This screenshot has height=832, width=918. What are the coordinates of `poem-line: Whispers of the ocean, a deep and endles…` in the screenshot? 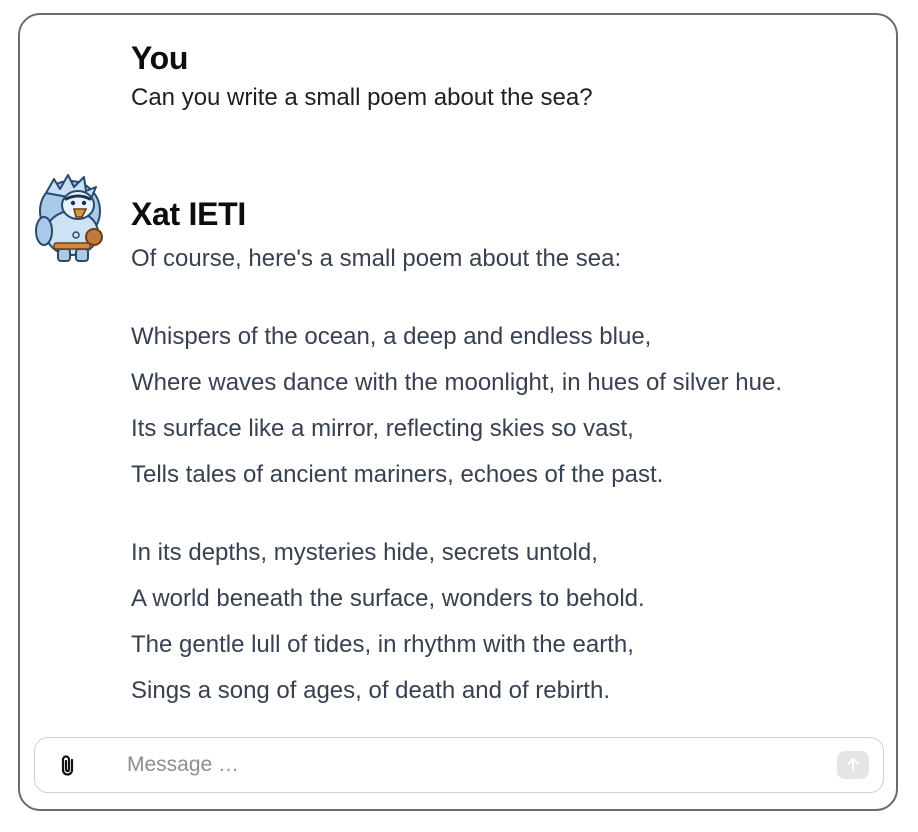 It's located at (391, 336).